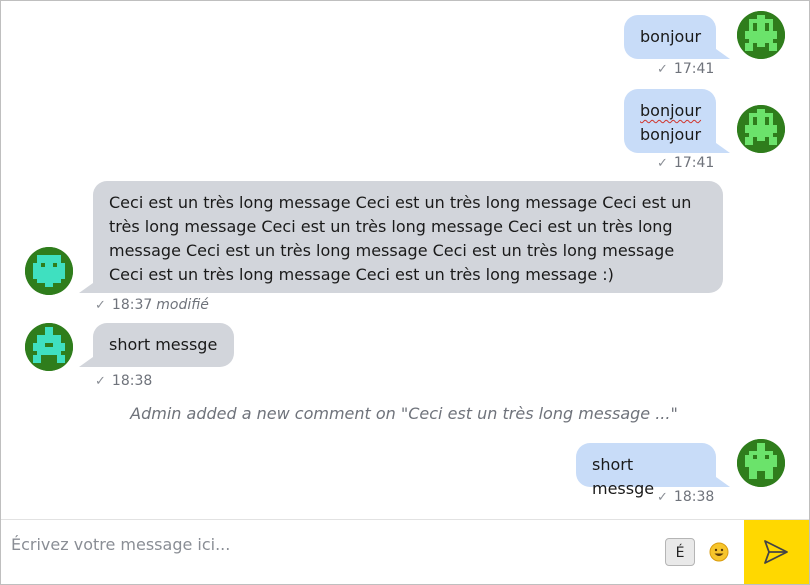 The height and width of the screenshot is (585, 810). I want to click on send-icon, so click(776, 552).